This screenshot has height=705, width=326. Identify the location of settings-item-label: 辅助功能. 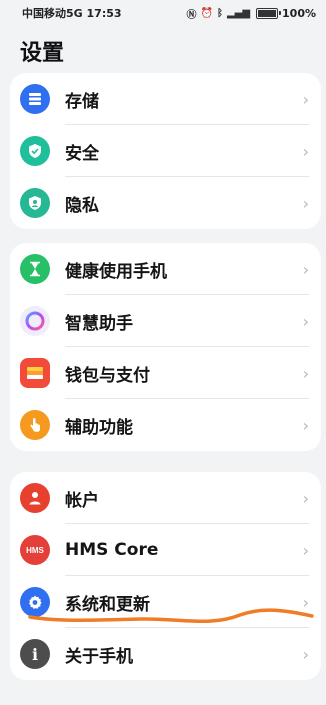
(99, 427).